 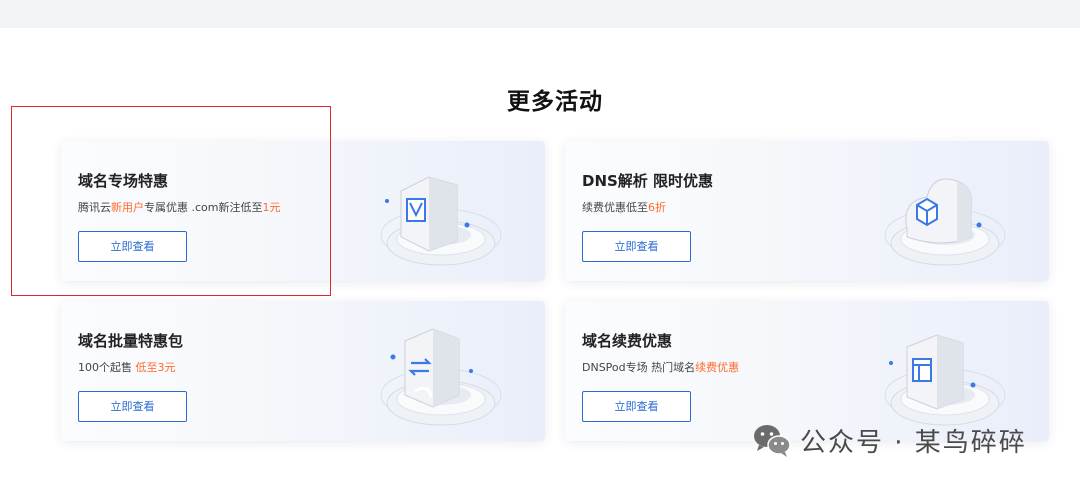 What do you see at coordinates (717, 367) in the screenshot?
I see `desc-highlight: 续费优惠` at bounding box center [717, 367].